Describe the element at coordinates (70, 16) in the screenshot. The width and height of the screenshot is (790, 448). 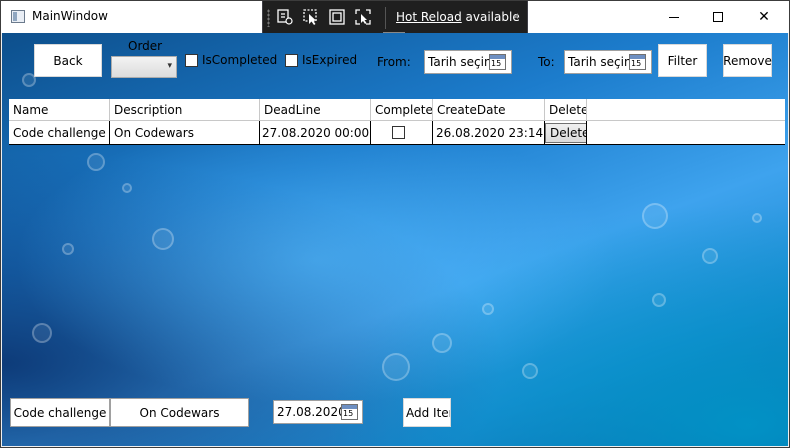
I see `window-title: MainWindow` at that location.